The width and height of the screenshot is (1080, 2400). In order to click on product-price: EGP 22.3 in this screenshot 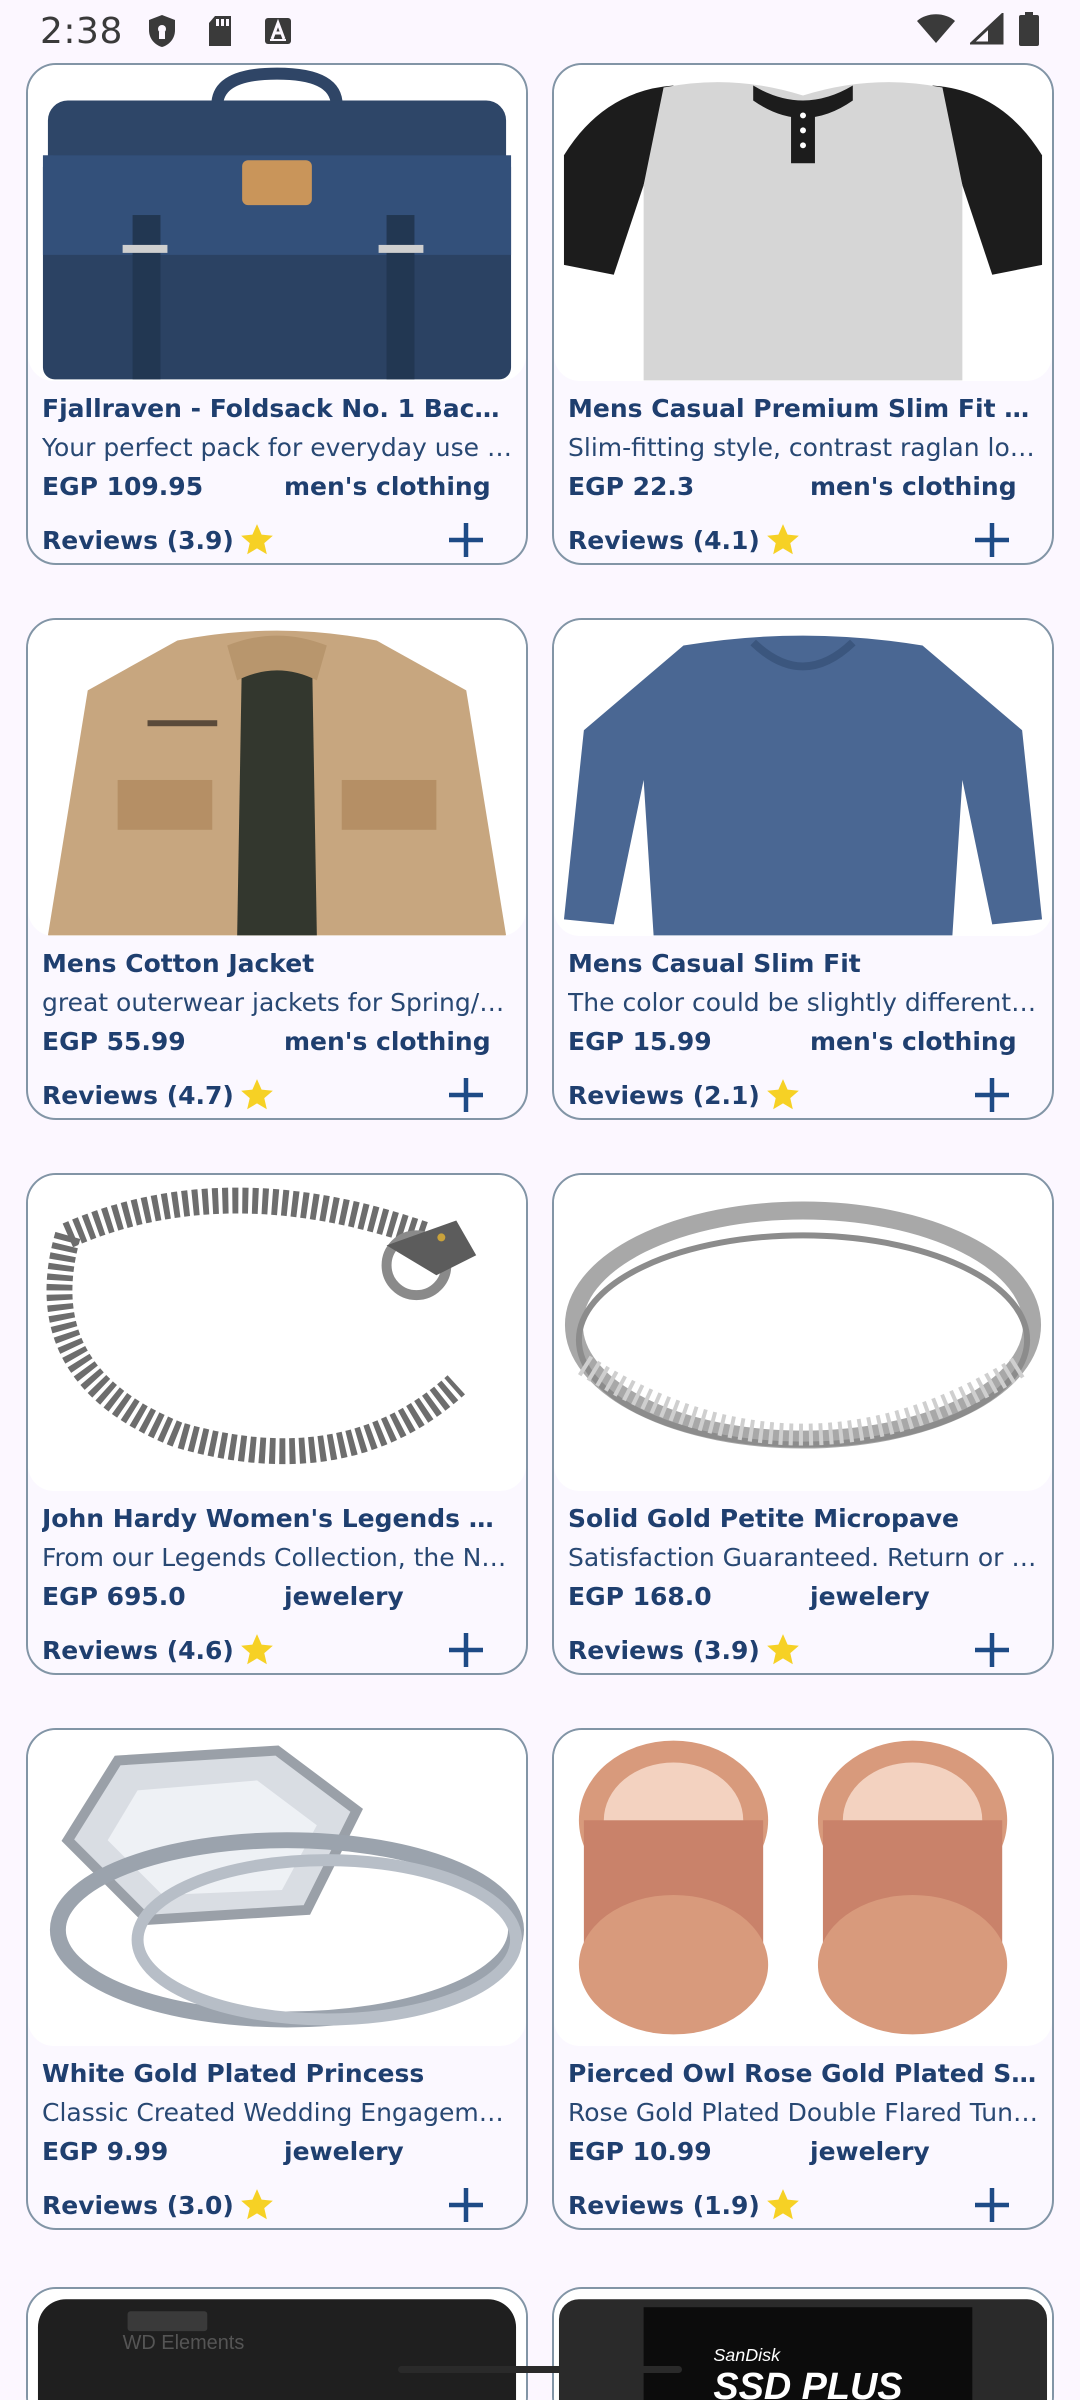, I will do `click(631, 486)`.